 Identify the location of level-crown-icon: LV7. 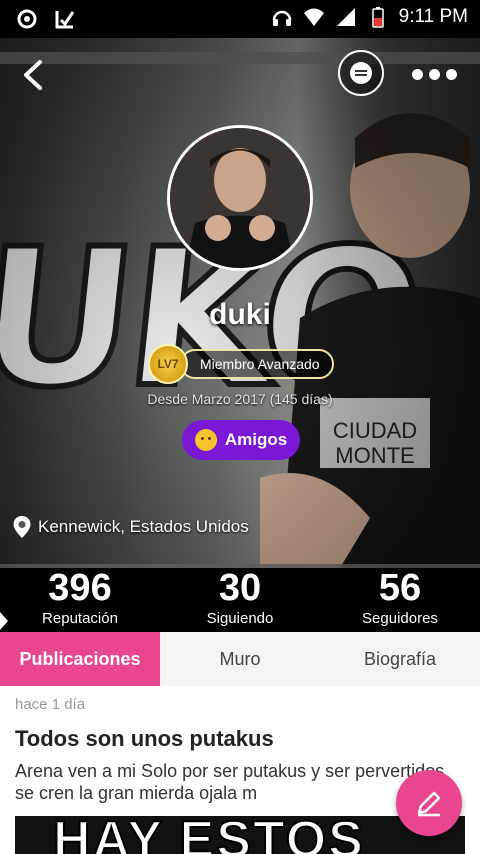
(168, 364).